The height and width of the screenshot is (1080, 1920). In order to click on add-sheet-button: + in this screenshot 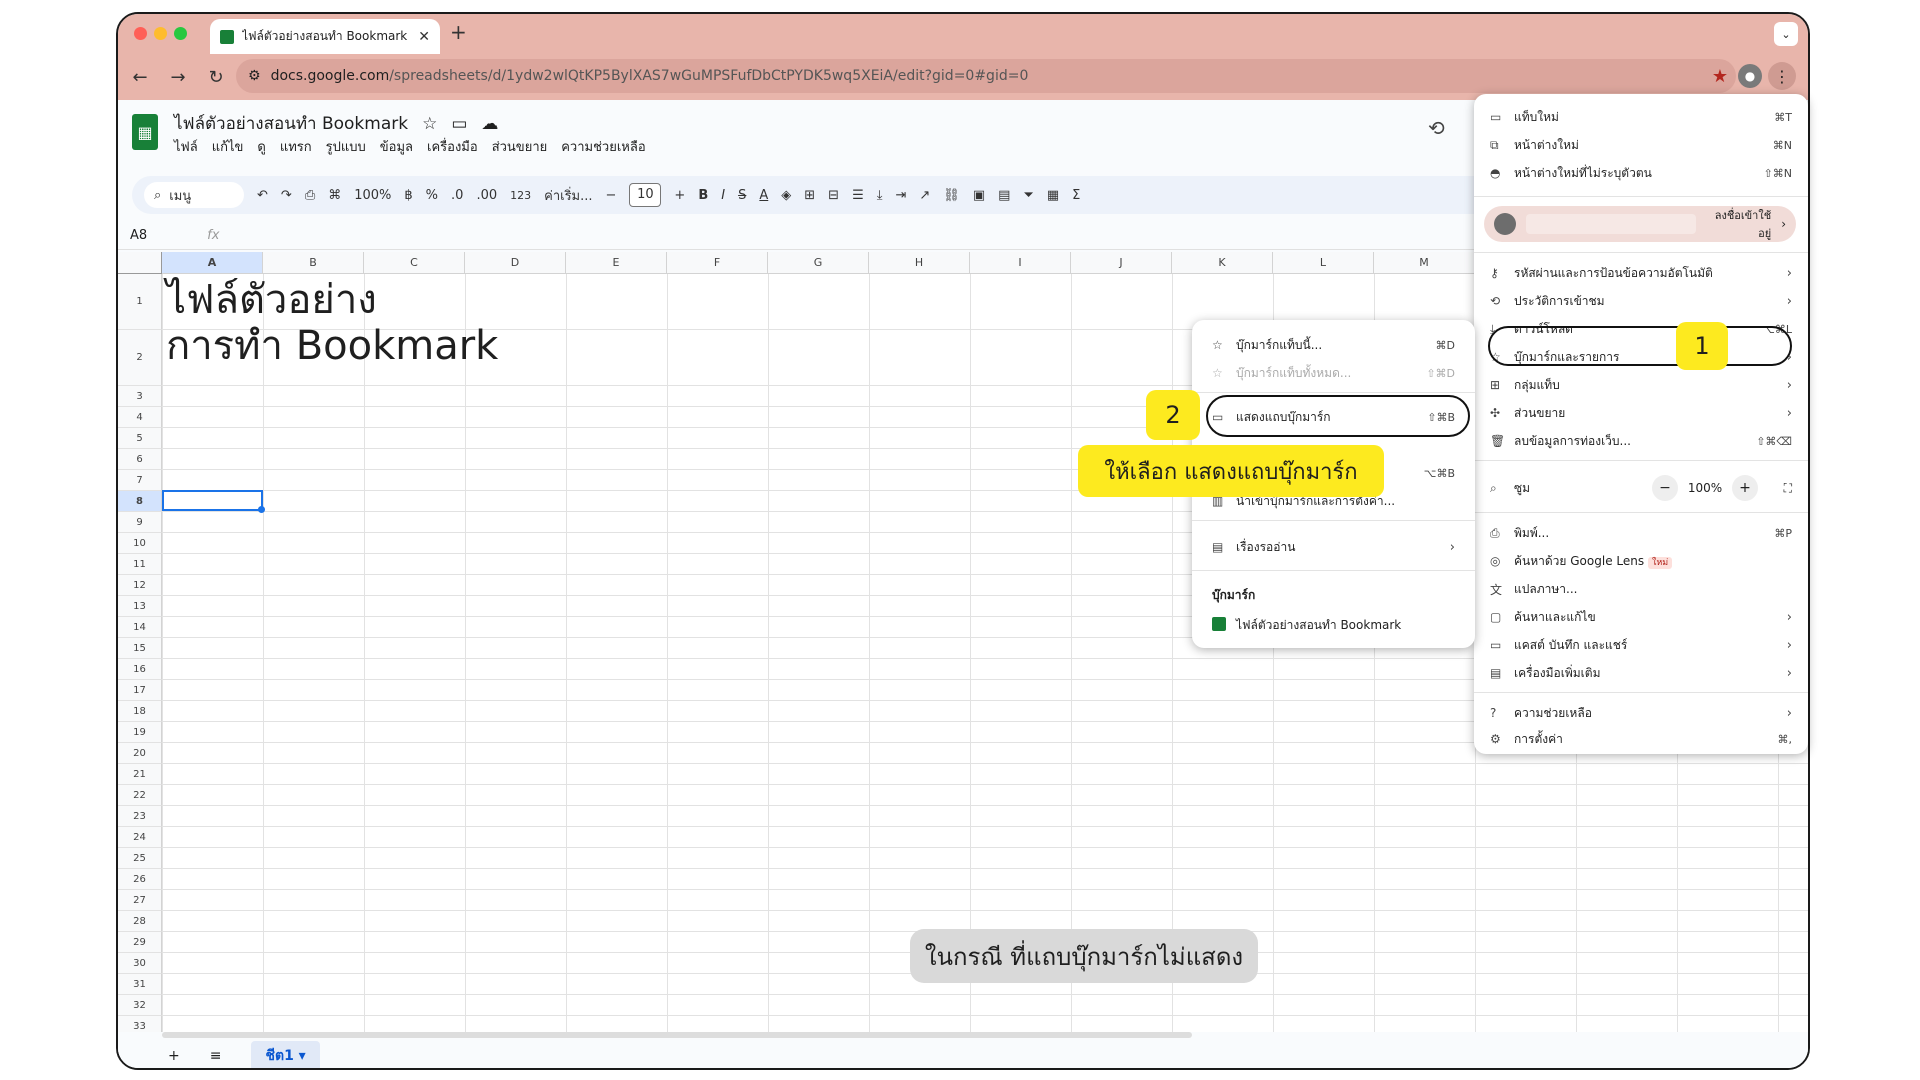, I will do `click(174, 1056)`.